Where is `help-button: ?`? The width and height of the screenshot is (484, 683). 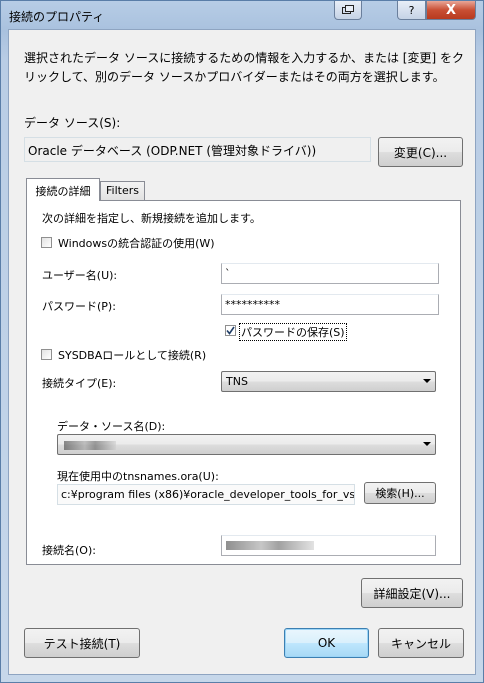 help-button: ? is located at coordinates (411, 10).